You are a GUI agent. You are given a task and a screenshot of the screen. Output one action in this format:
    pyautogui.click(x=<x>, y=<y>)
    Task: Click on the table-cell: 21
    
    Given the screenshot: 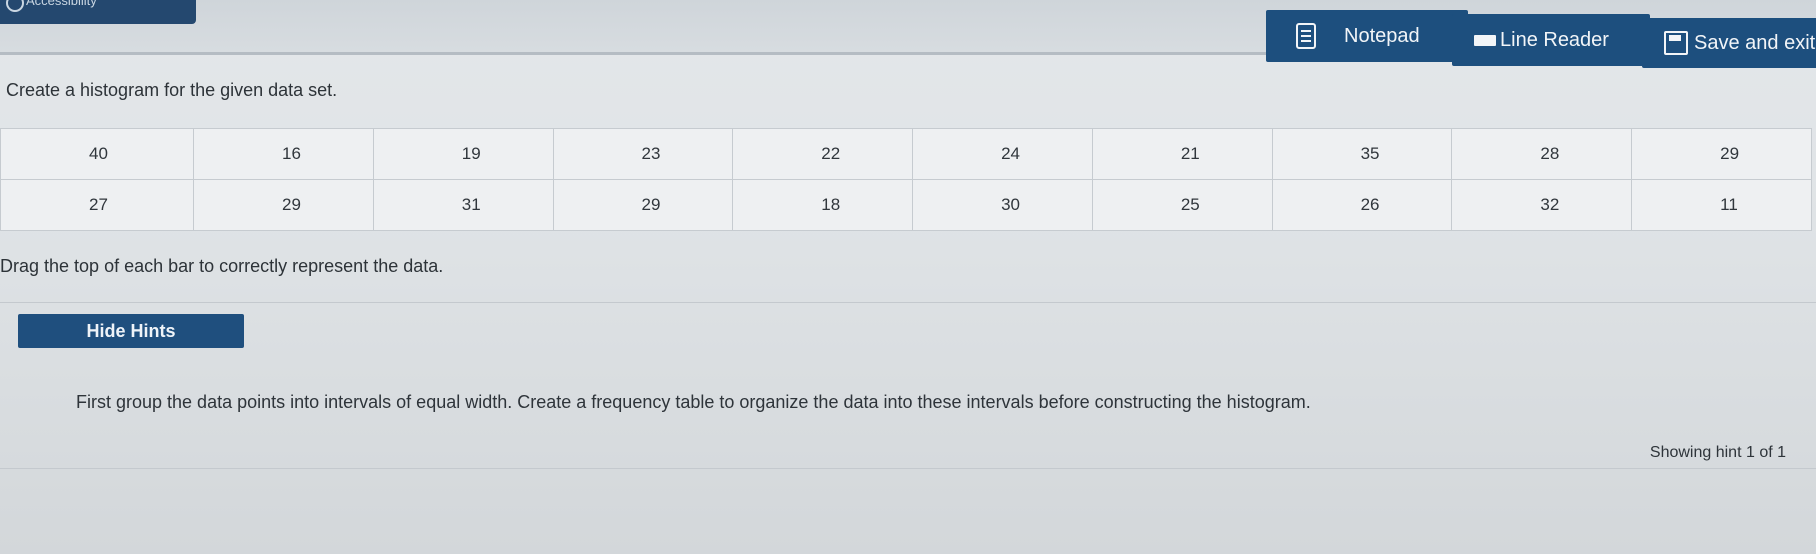 What is the action you would take?
    pyautogui.click(x=1182, y=154)
    